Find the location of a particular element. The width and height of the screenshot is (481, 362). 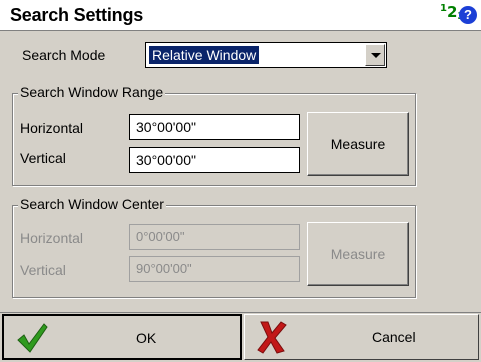

range-horizontal-label: Horizontal is located at coordinates (52, 128).